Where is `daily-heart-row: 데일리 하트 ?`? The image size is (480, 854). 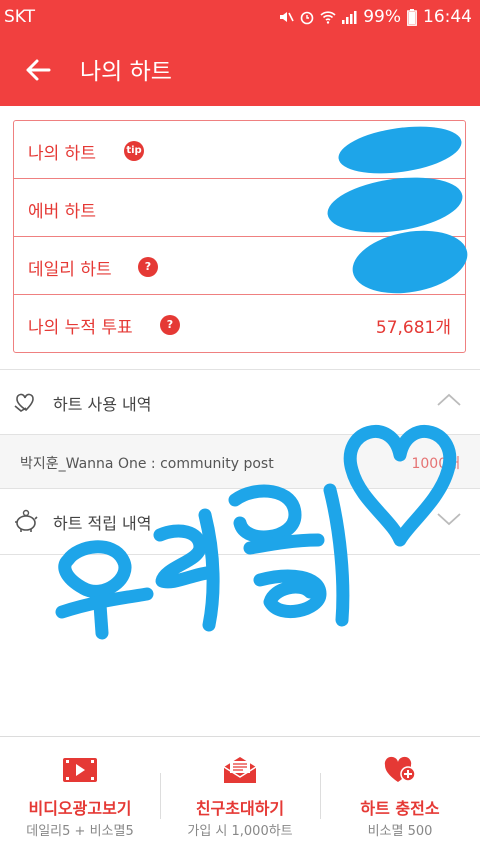 daily-heart-row: 데일리 하트 ? is located at coordinates (239, 266).